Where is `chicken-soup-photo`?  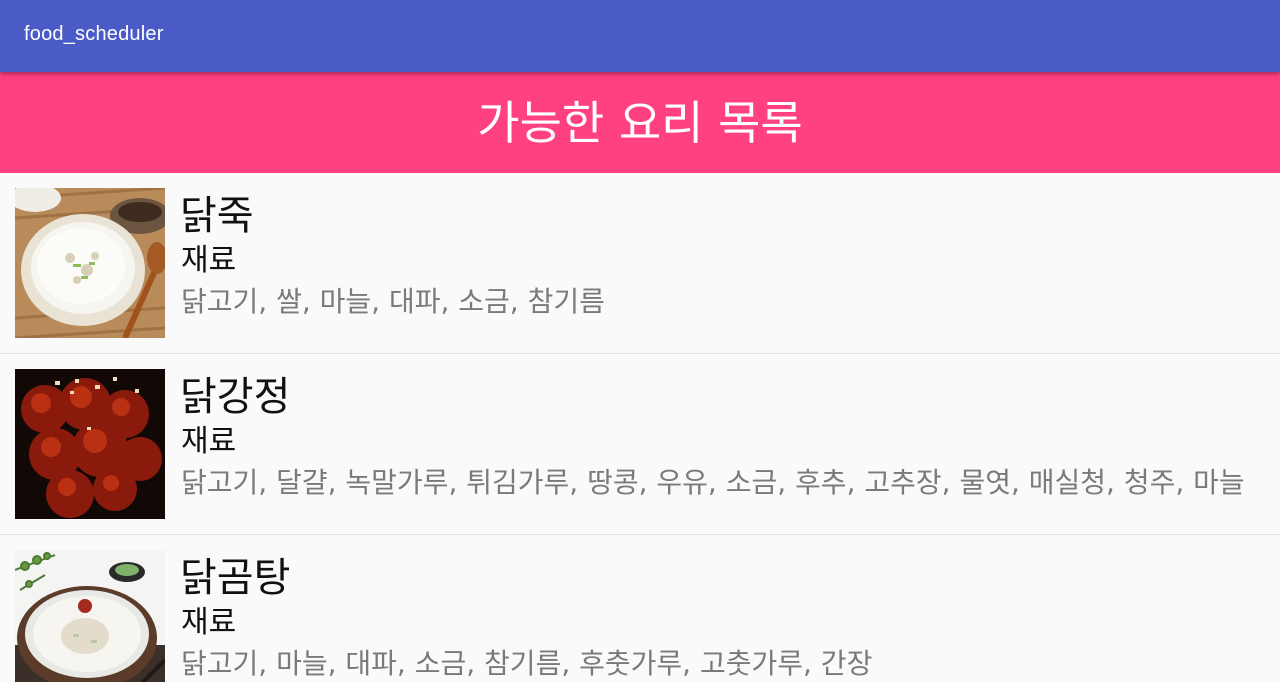 chicken-soup-photo is located at coordinates (90, 616).